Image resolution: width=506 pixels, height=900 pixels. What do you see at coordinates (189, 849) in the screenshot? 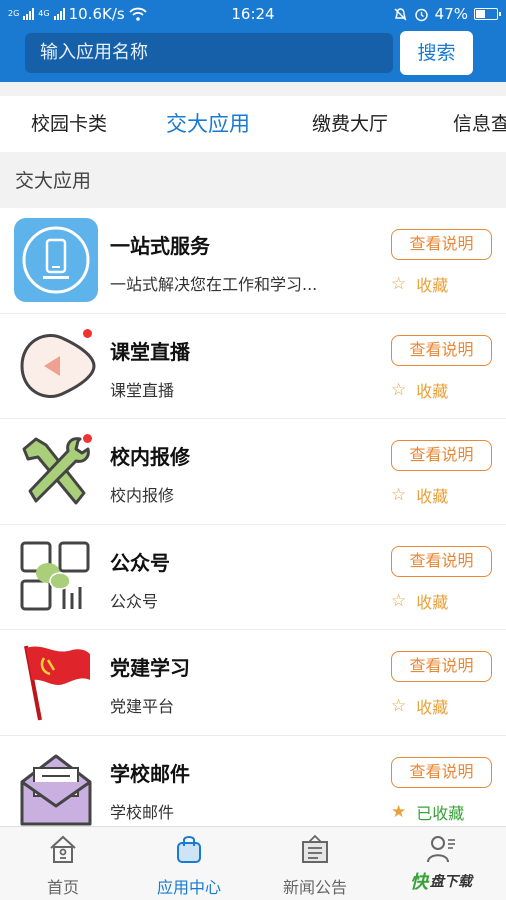
I see `bag-icon` at bounding box center [189, 849].